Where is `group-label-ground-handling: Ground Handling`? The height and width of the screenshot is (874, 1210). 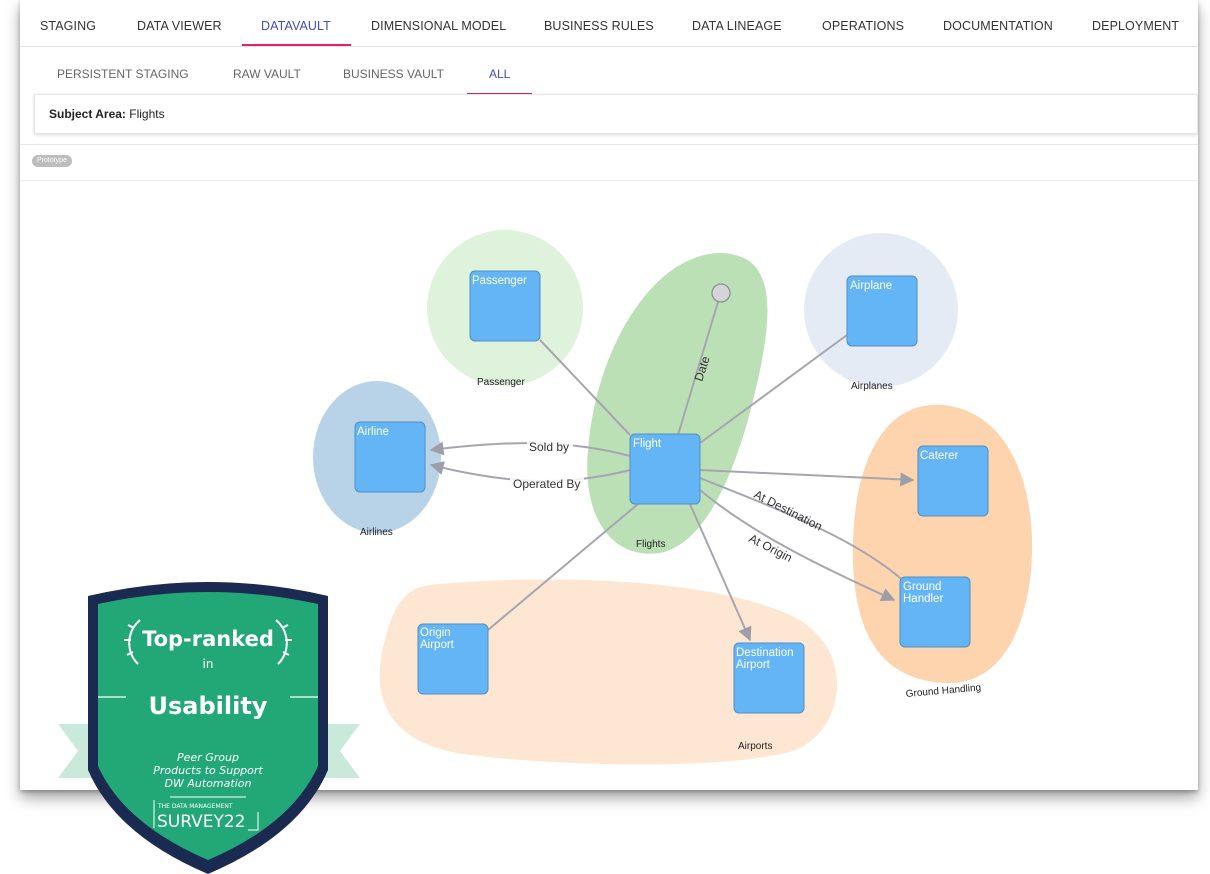 group-label-ground-handling: Ground Handling is located at coordinates (943, 691).